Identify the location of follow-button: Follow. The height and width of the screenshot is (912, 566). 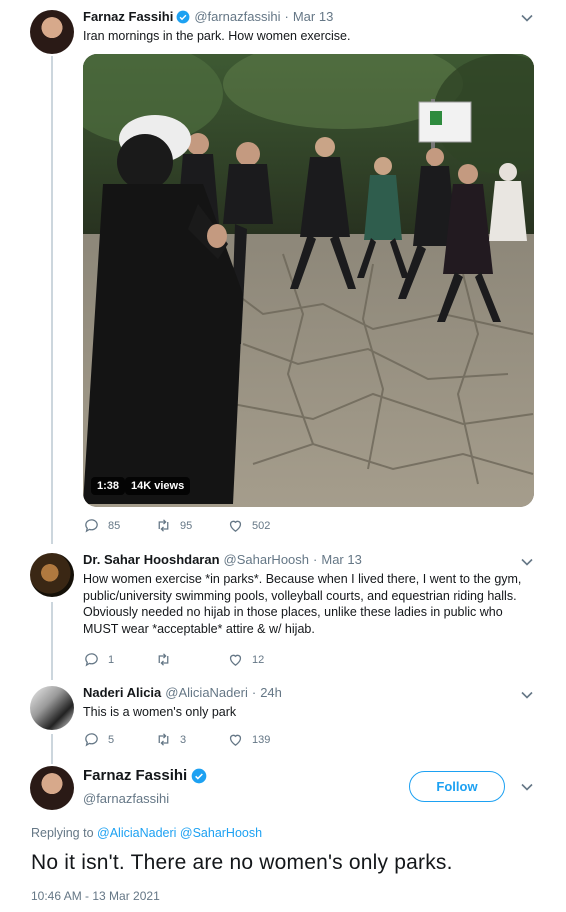
(457, 786).